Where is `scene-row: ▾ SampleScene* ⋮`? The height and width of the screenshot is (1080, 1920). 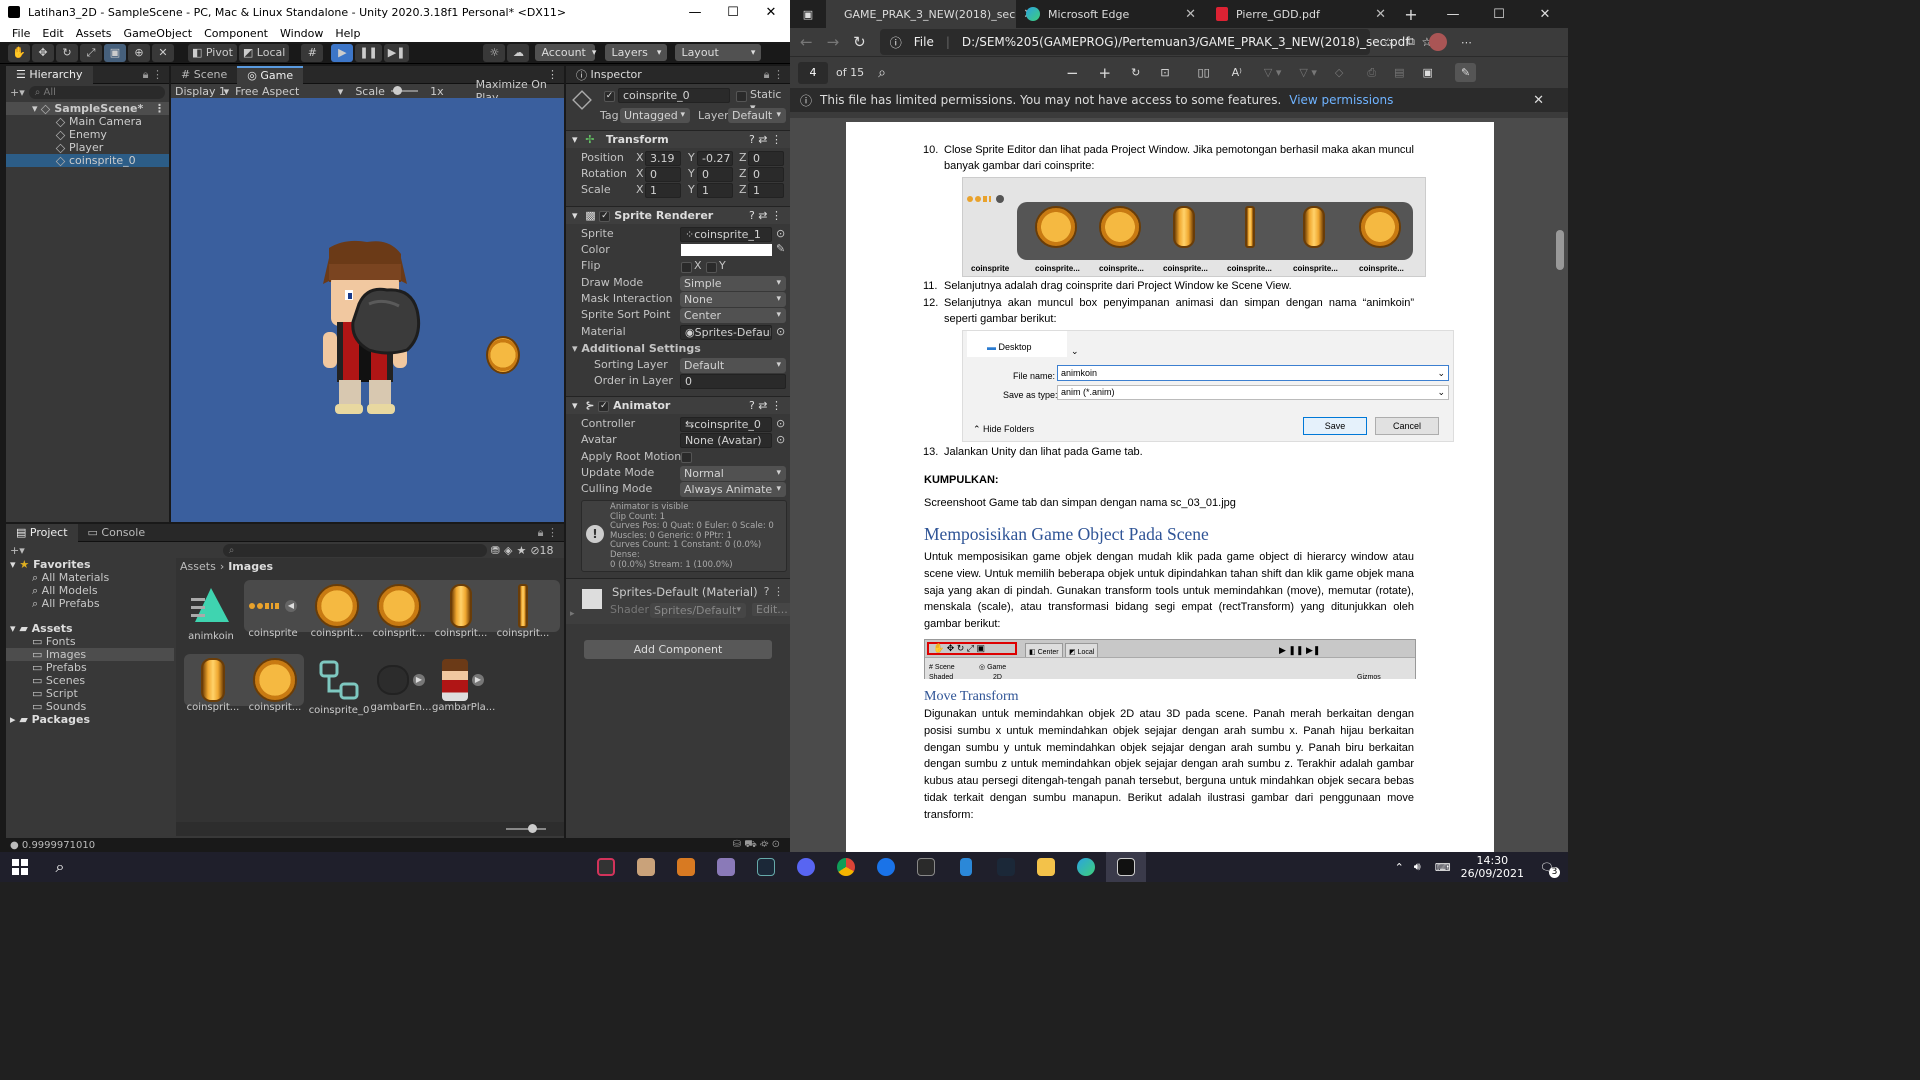
scene-row: ▾ SampleScene* ⋮ is located at coordinates (87, 108).